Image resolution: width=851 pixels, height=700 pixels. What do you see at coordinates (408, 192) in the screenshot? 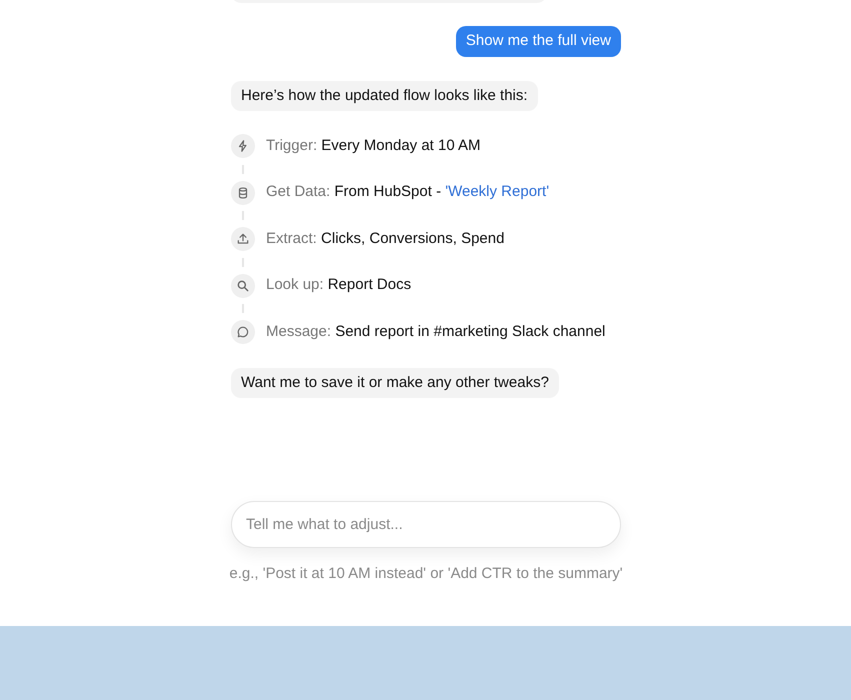
I see `step-text: Get Data: From HubSpot - 'Weekly Report'` at bounding box center [408, 192].